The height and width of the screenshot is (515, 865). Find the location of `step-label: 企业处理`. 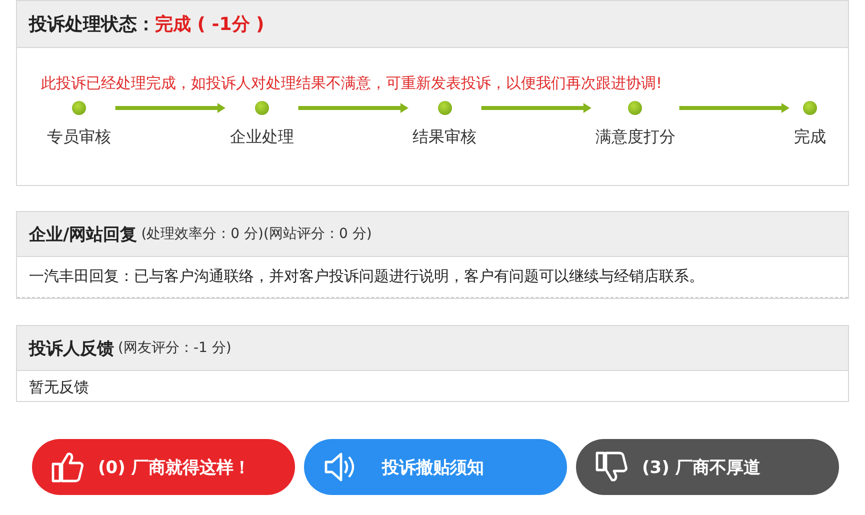

step-label: 企业处理 is located at coordinates (262, 137).